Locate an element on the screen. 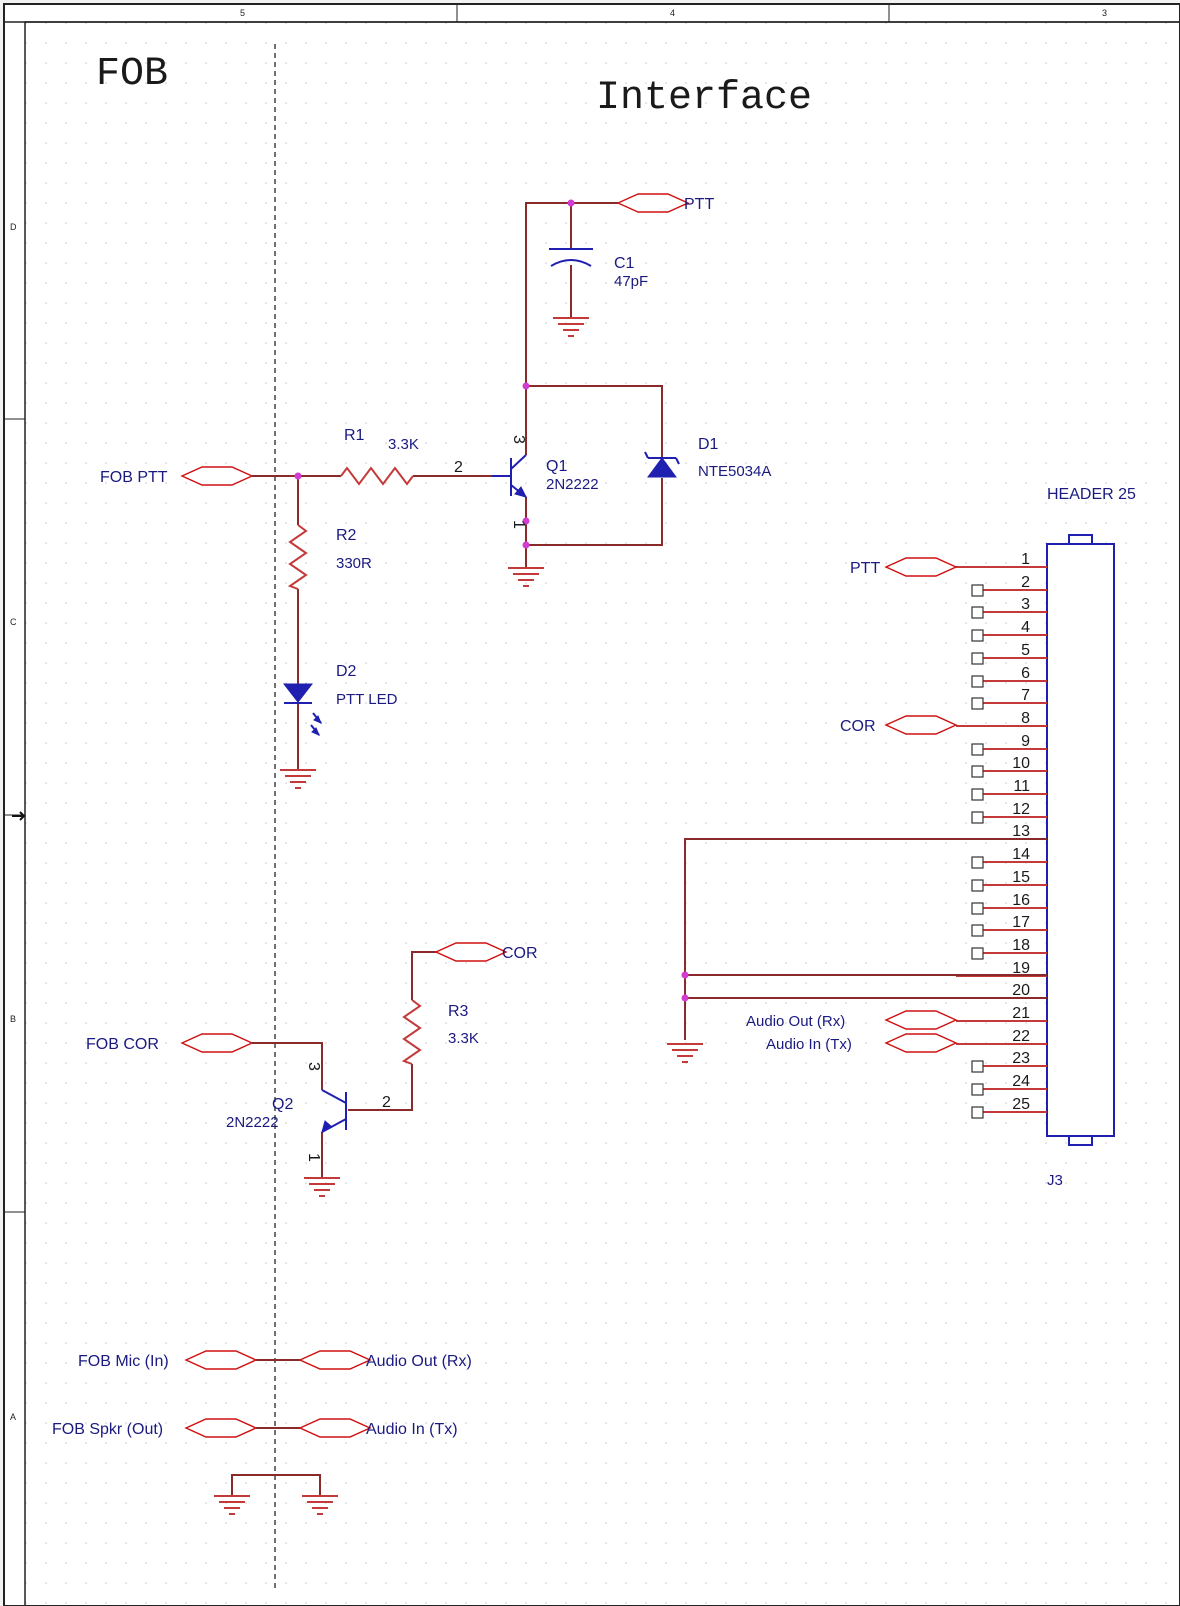 The width and height of the screenshot is (1180, 1606). header-pin-number: 5 is located at coordinates (1025, 650).